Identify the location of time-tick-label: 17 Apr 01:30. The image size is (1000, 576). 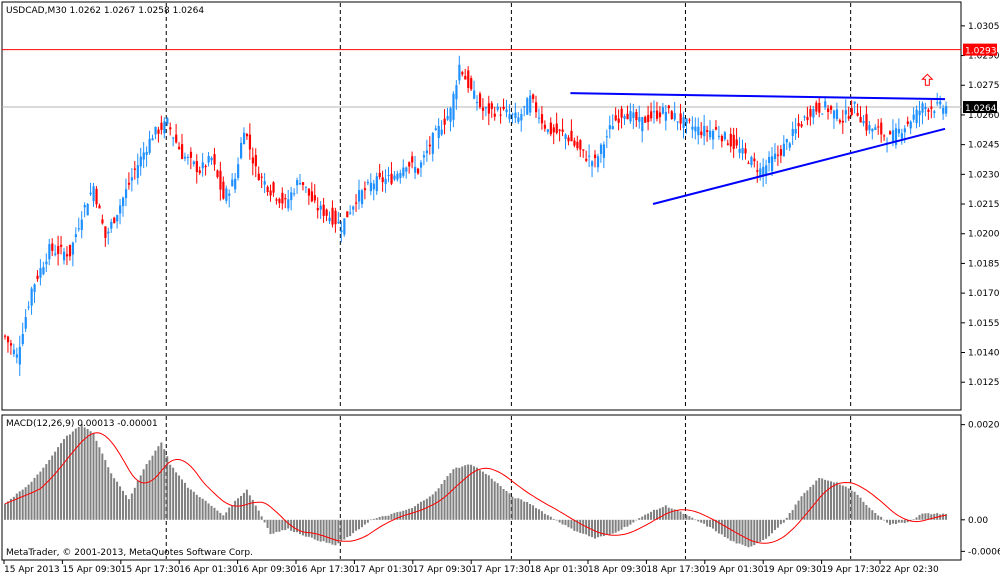
(383, 570).